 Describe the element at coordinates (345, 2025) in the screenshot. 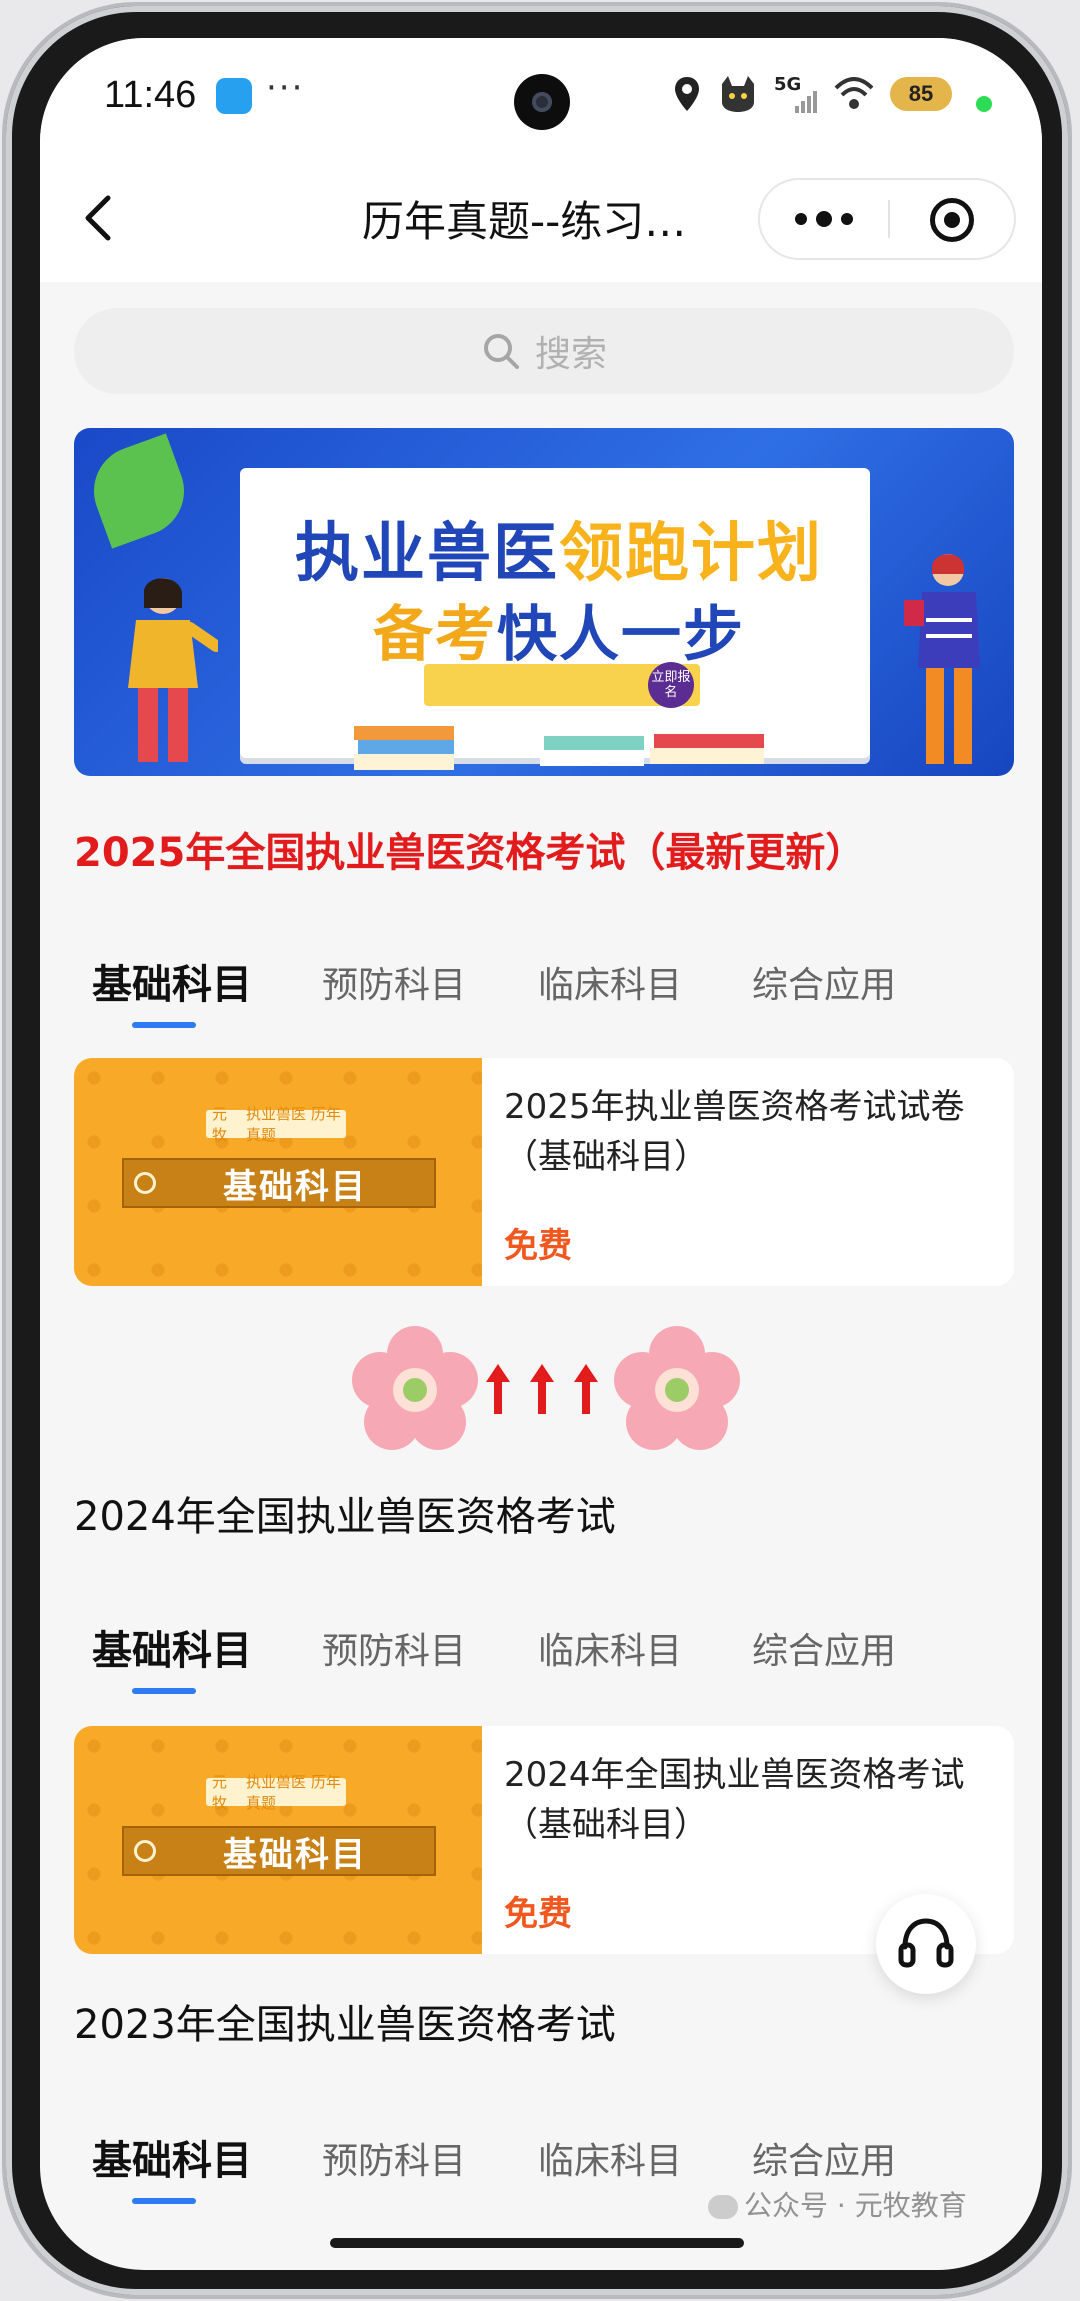

I see `section-title-2023: 2023年全国执业兽医资格考试` at that location.